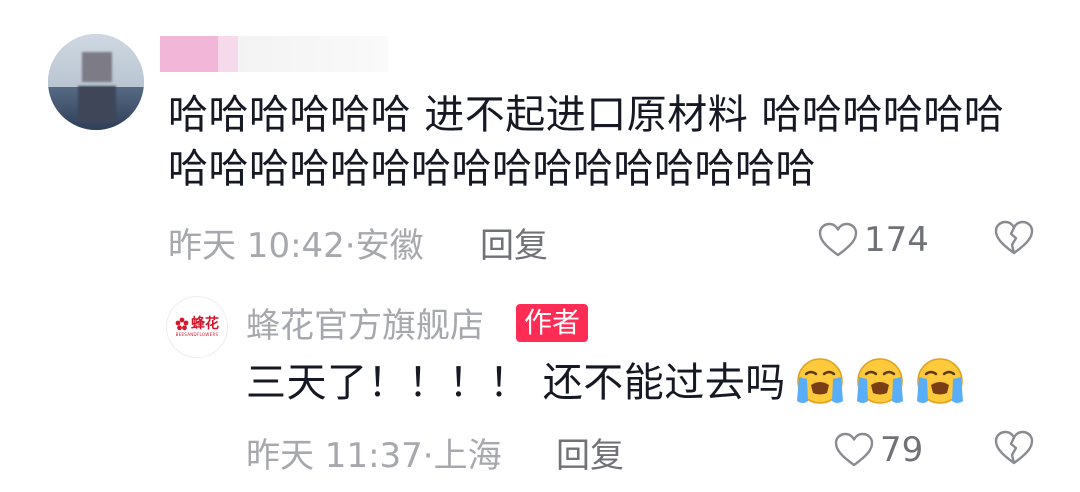 The image size is (1080, 492). What do you see at coordinates (516, 383) in the screenshot?
I see `reply-text-content: 三天了！！！！ 还不能过去吗` at bounding box center [516, 383].